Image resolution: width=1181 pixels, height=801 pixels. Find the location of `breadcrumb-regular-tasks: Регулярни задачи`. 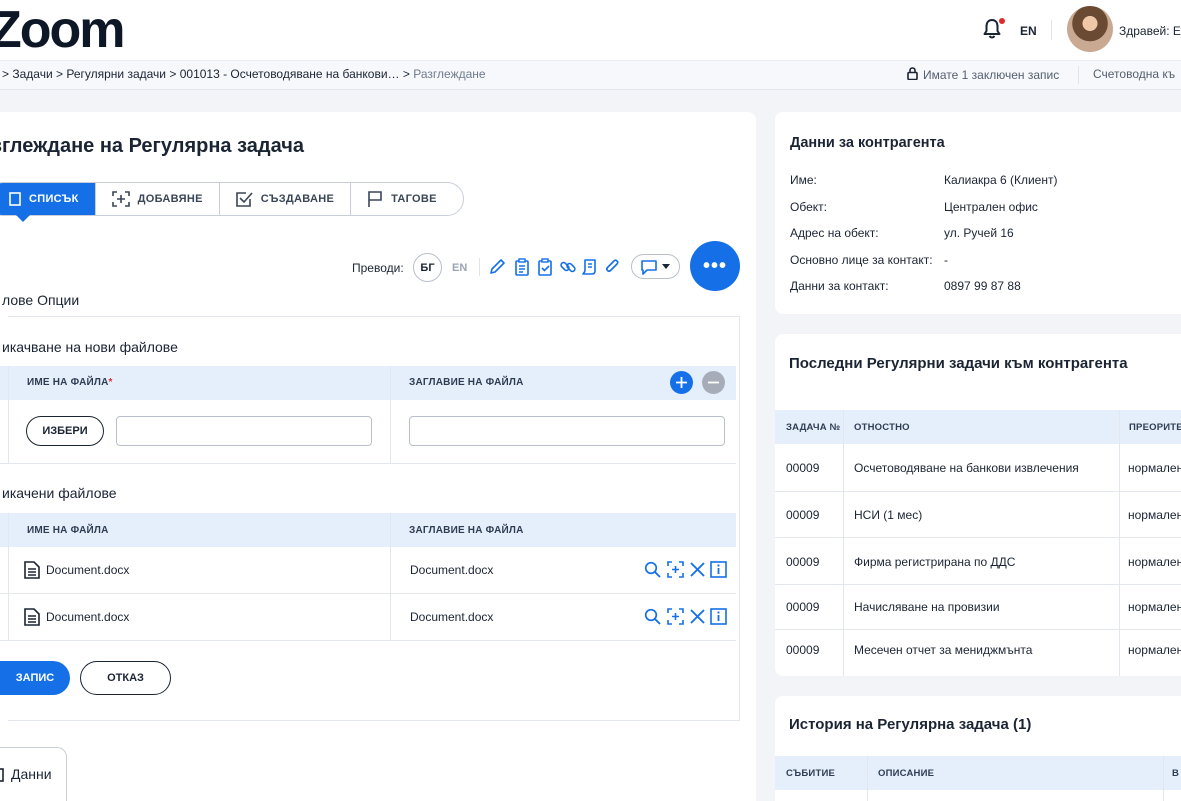

breadcrumb-regular-tasks: Регулярни задачи is located at coordinates (116, 74).